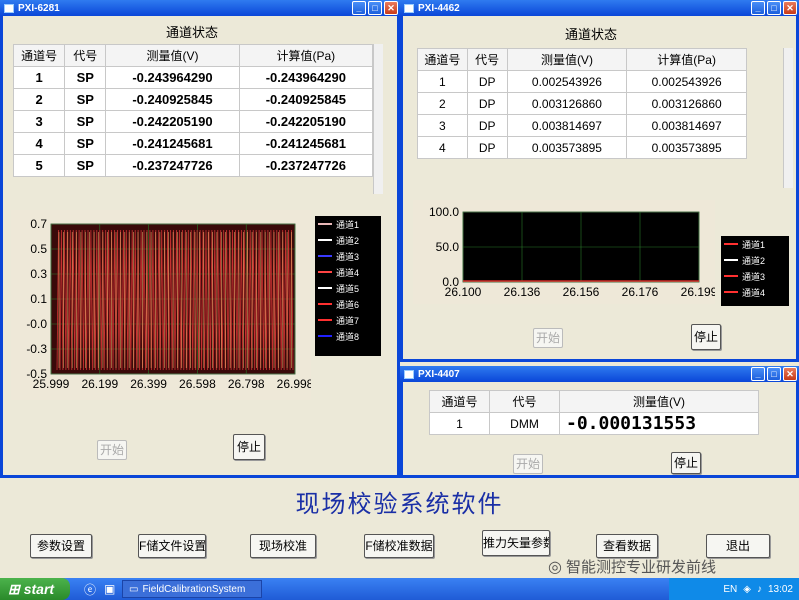 Image resolution: width=799 pixels, height=600 pixels. Describe the element at coordinates (172, 99) in the screenshot. I see `table-cell: -0.240925845` at that location.